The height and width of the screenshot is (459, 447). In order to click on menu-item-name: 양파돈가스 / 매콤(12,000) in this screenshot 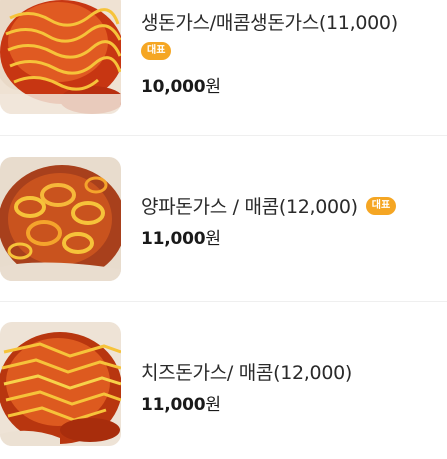, I will do `click(249, 207)`.